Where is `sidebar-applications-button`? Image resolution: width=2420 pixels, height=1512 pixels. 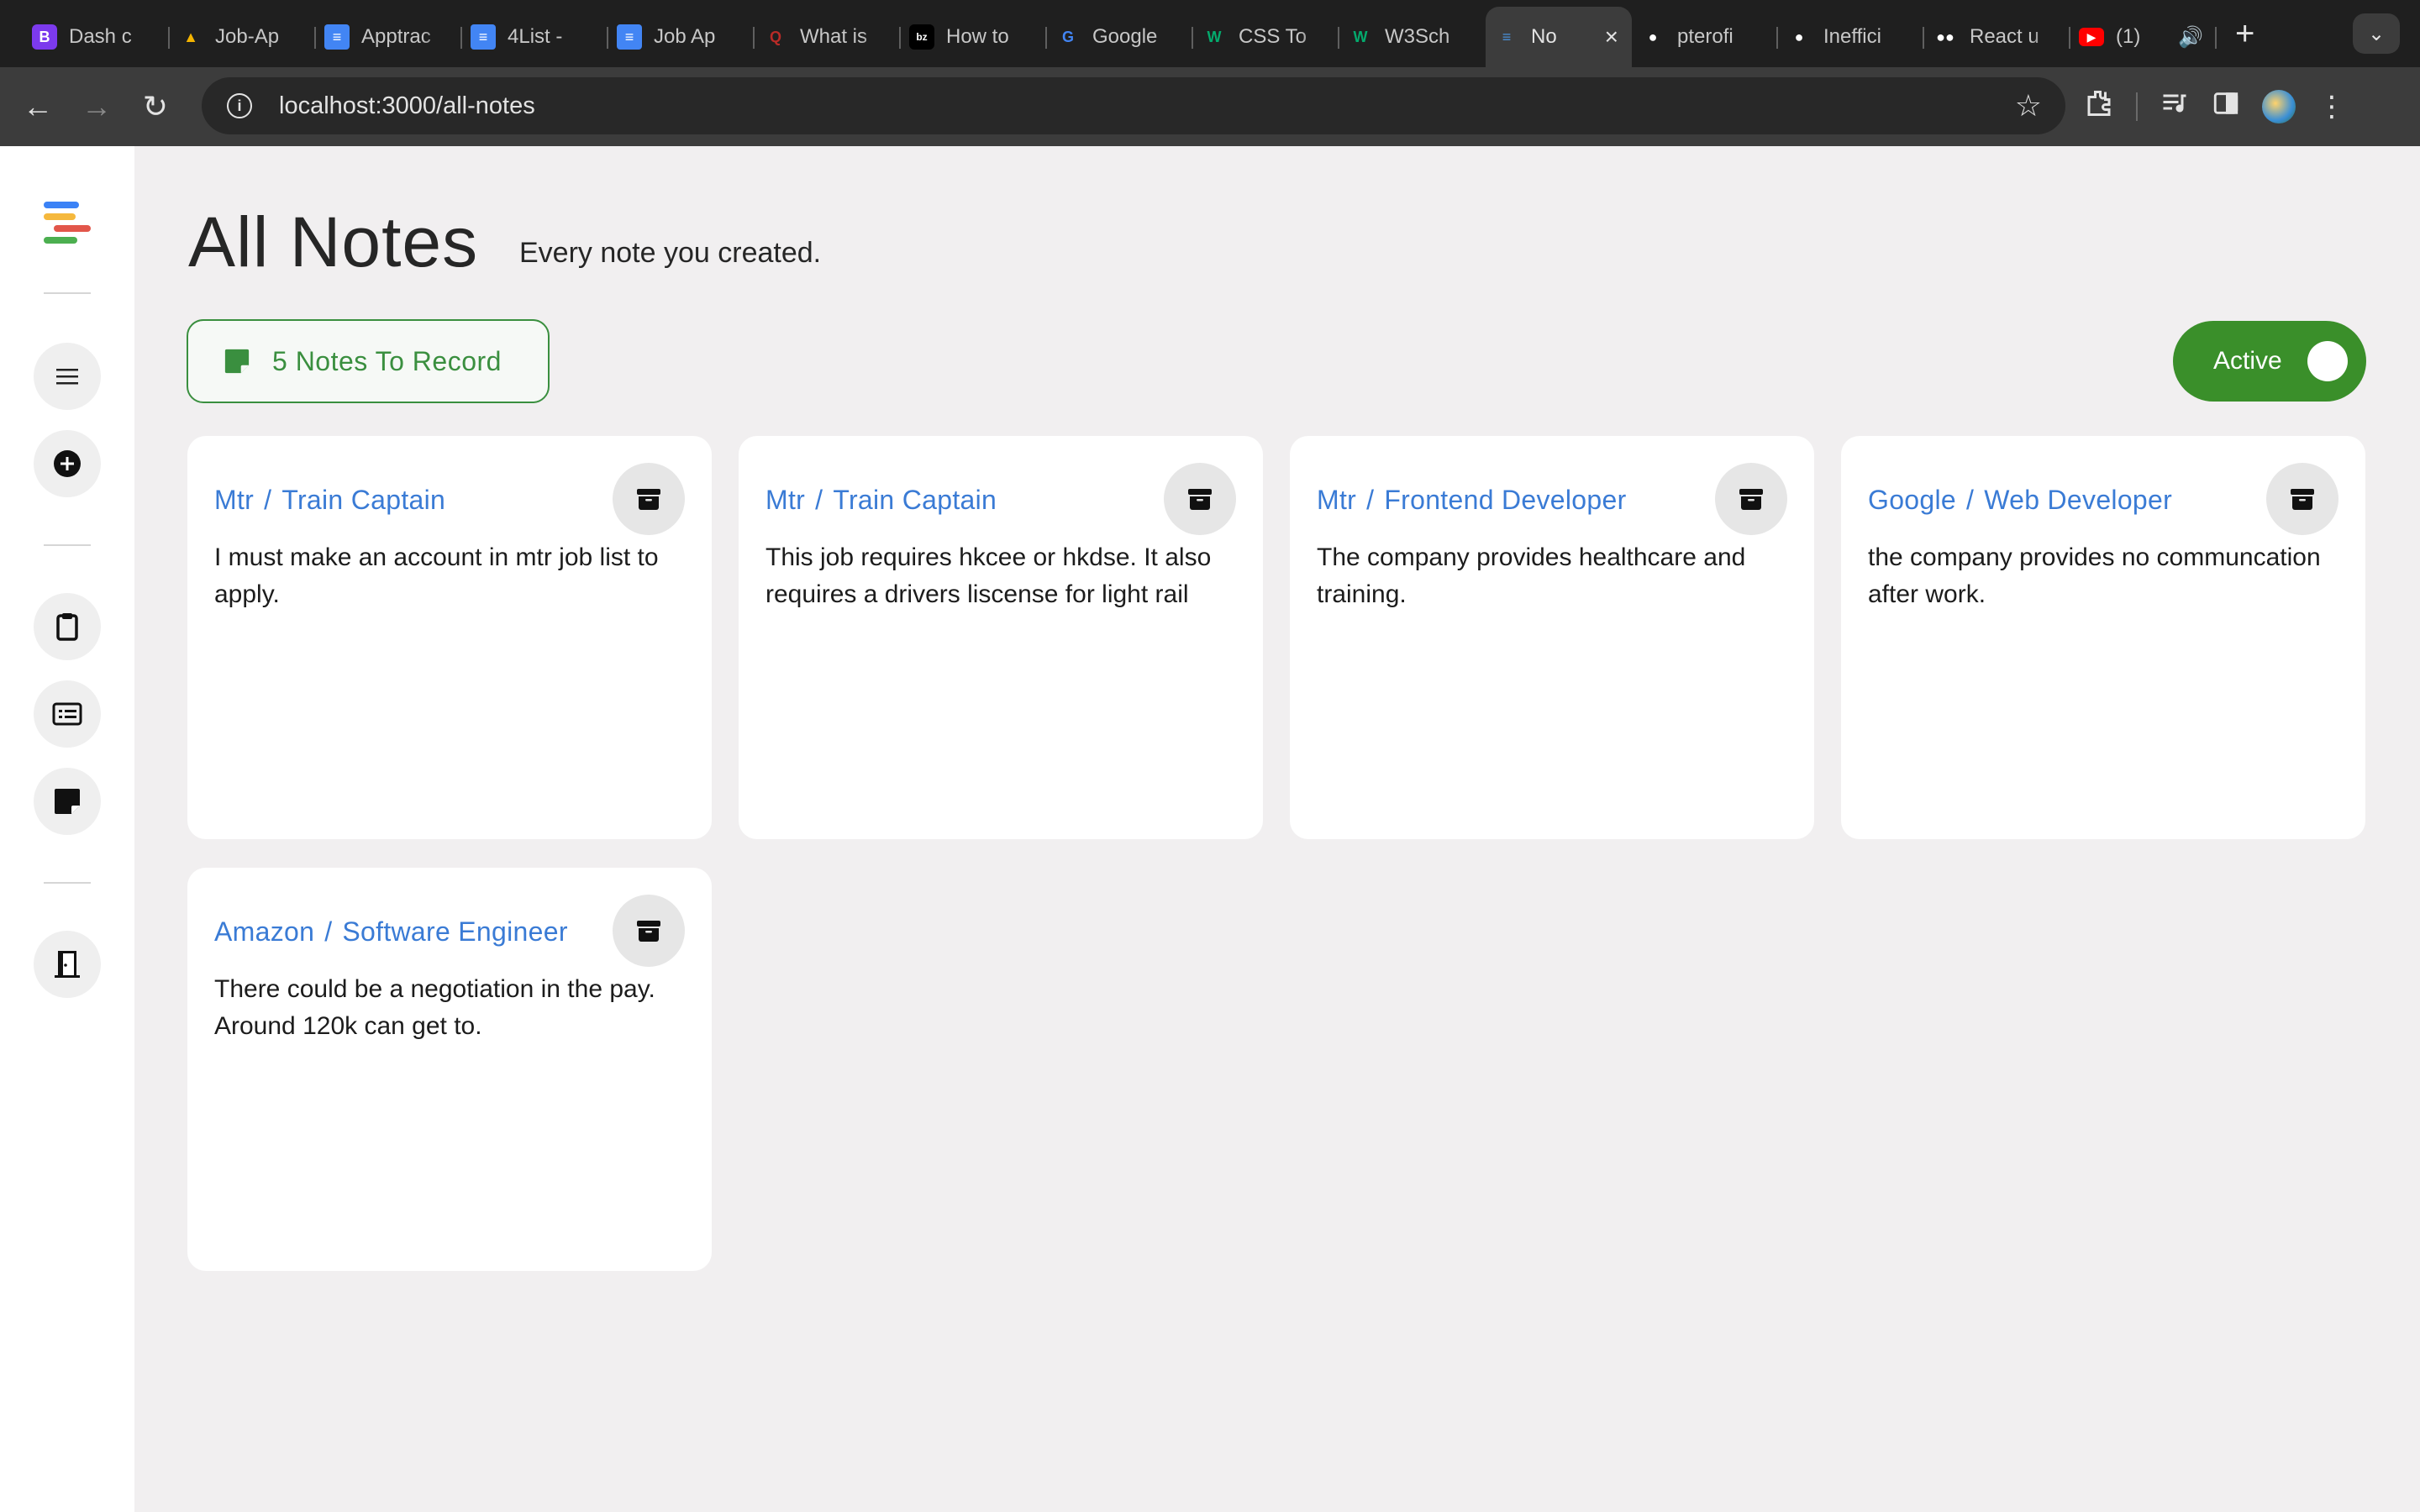
sidebar-applications-button is located at coordinates (67, 626).